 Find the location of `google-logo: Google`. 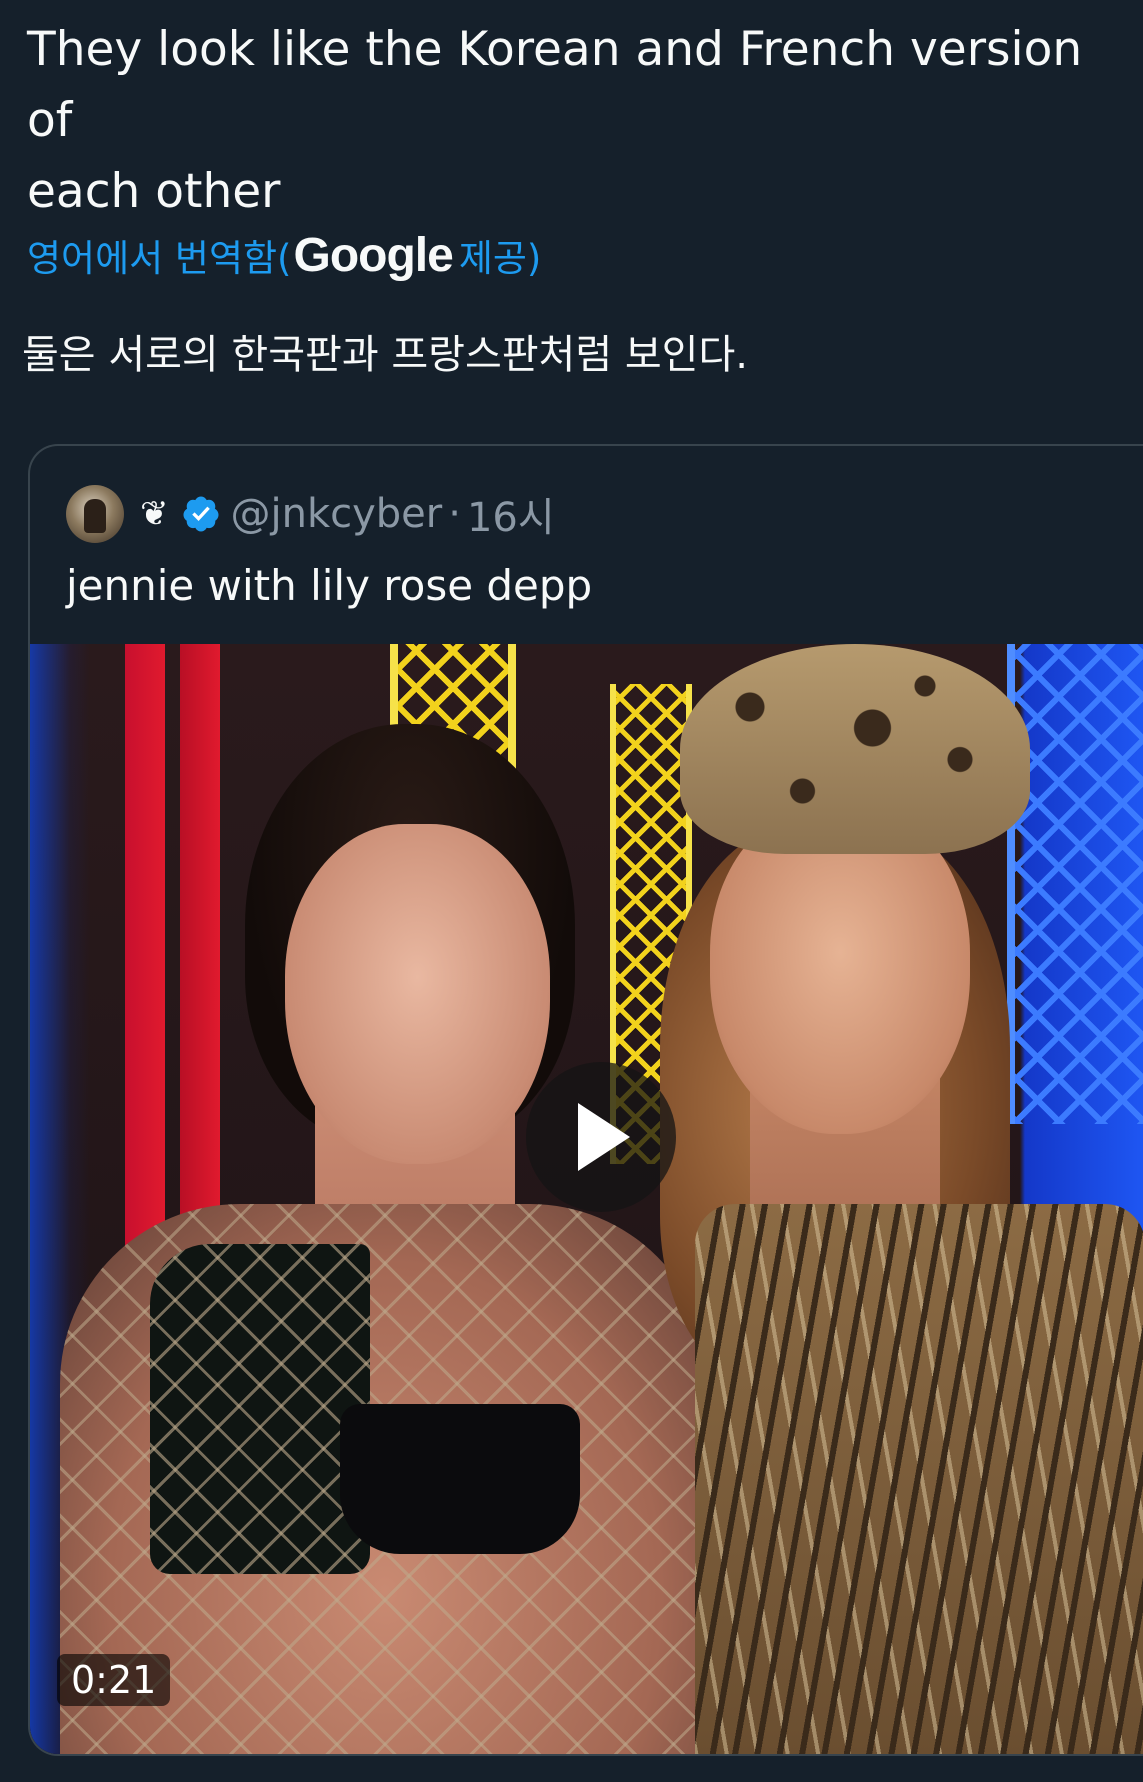

google-logo: Google is located at coordinates (373, 255).